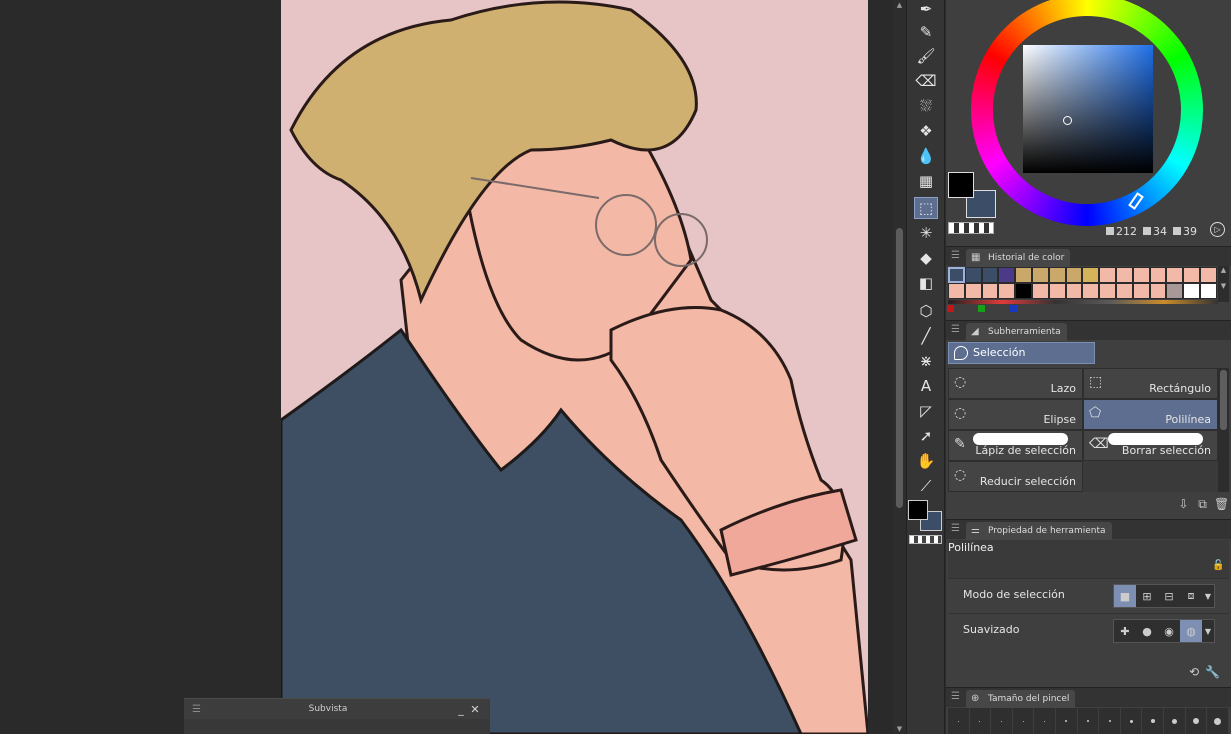 The width and height of the screenshot is (1231, 734). I want to click on ruler-tool-icon: ⋇, so click(926, 361).